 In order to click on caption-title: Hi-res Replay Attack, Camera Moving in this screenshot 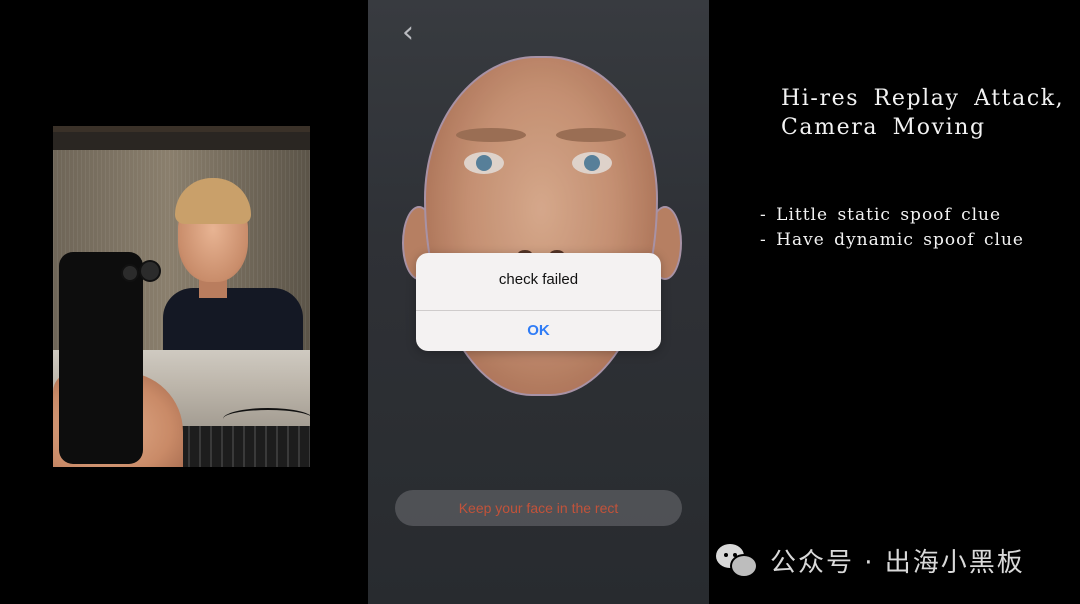, I will do `click(926, 113)`.